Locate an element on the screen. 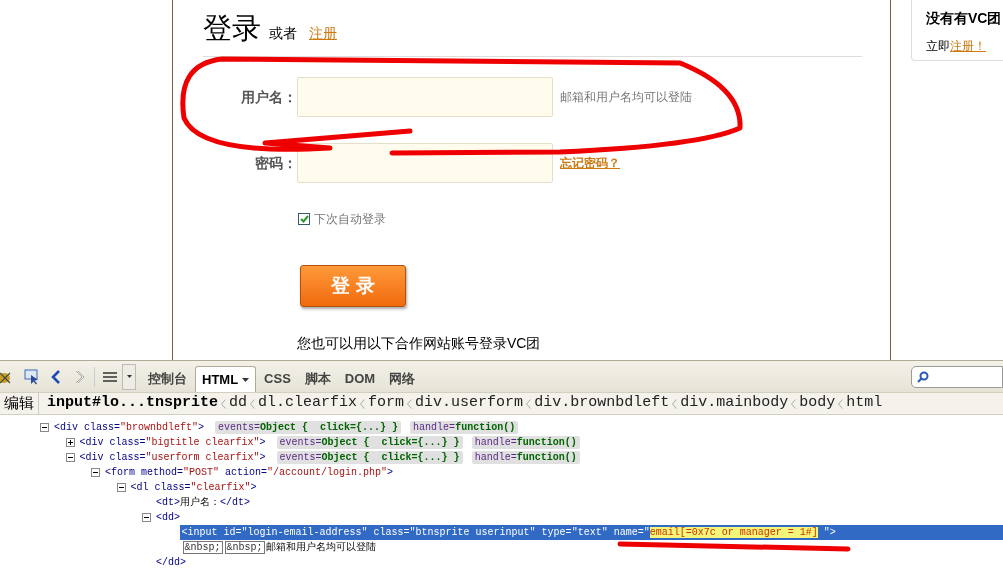 This screenshot has height=570, width=1003. breadcrumb-item: body is located at coordinates (817, 403).